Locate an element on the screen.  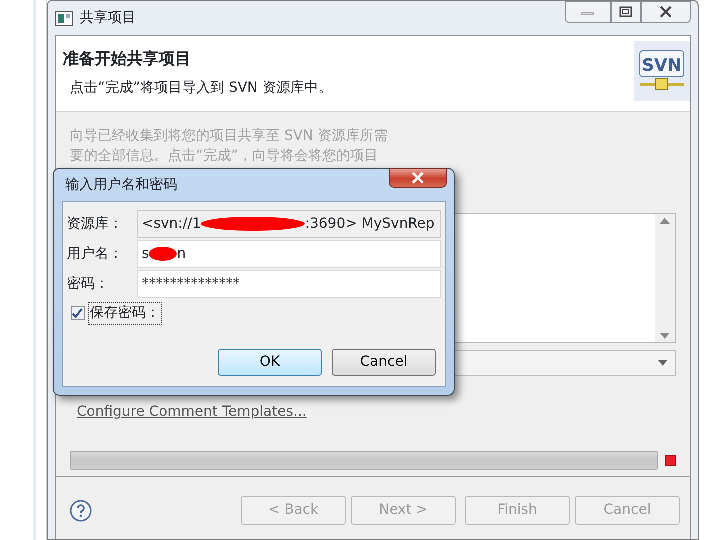
intro-text: 向导已经收集到将您的项目共享至 SVN 资源库所需 is located at coordinates (229, 136).